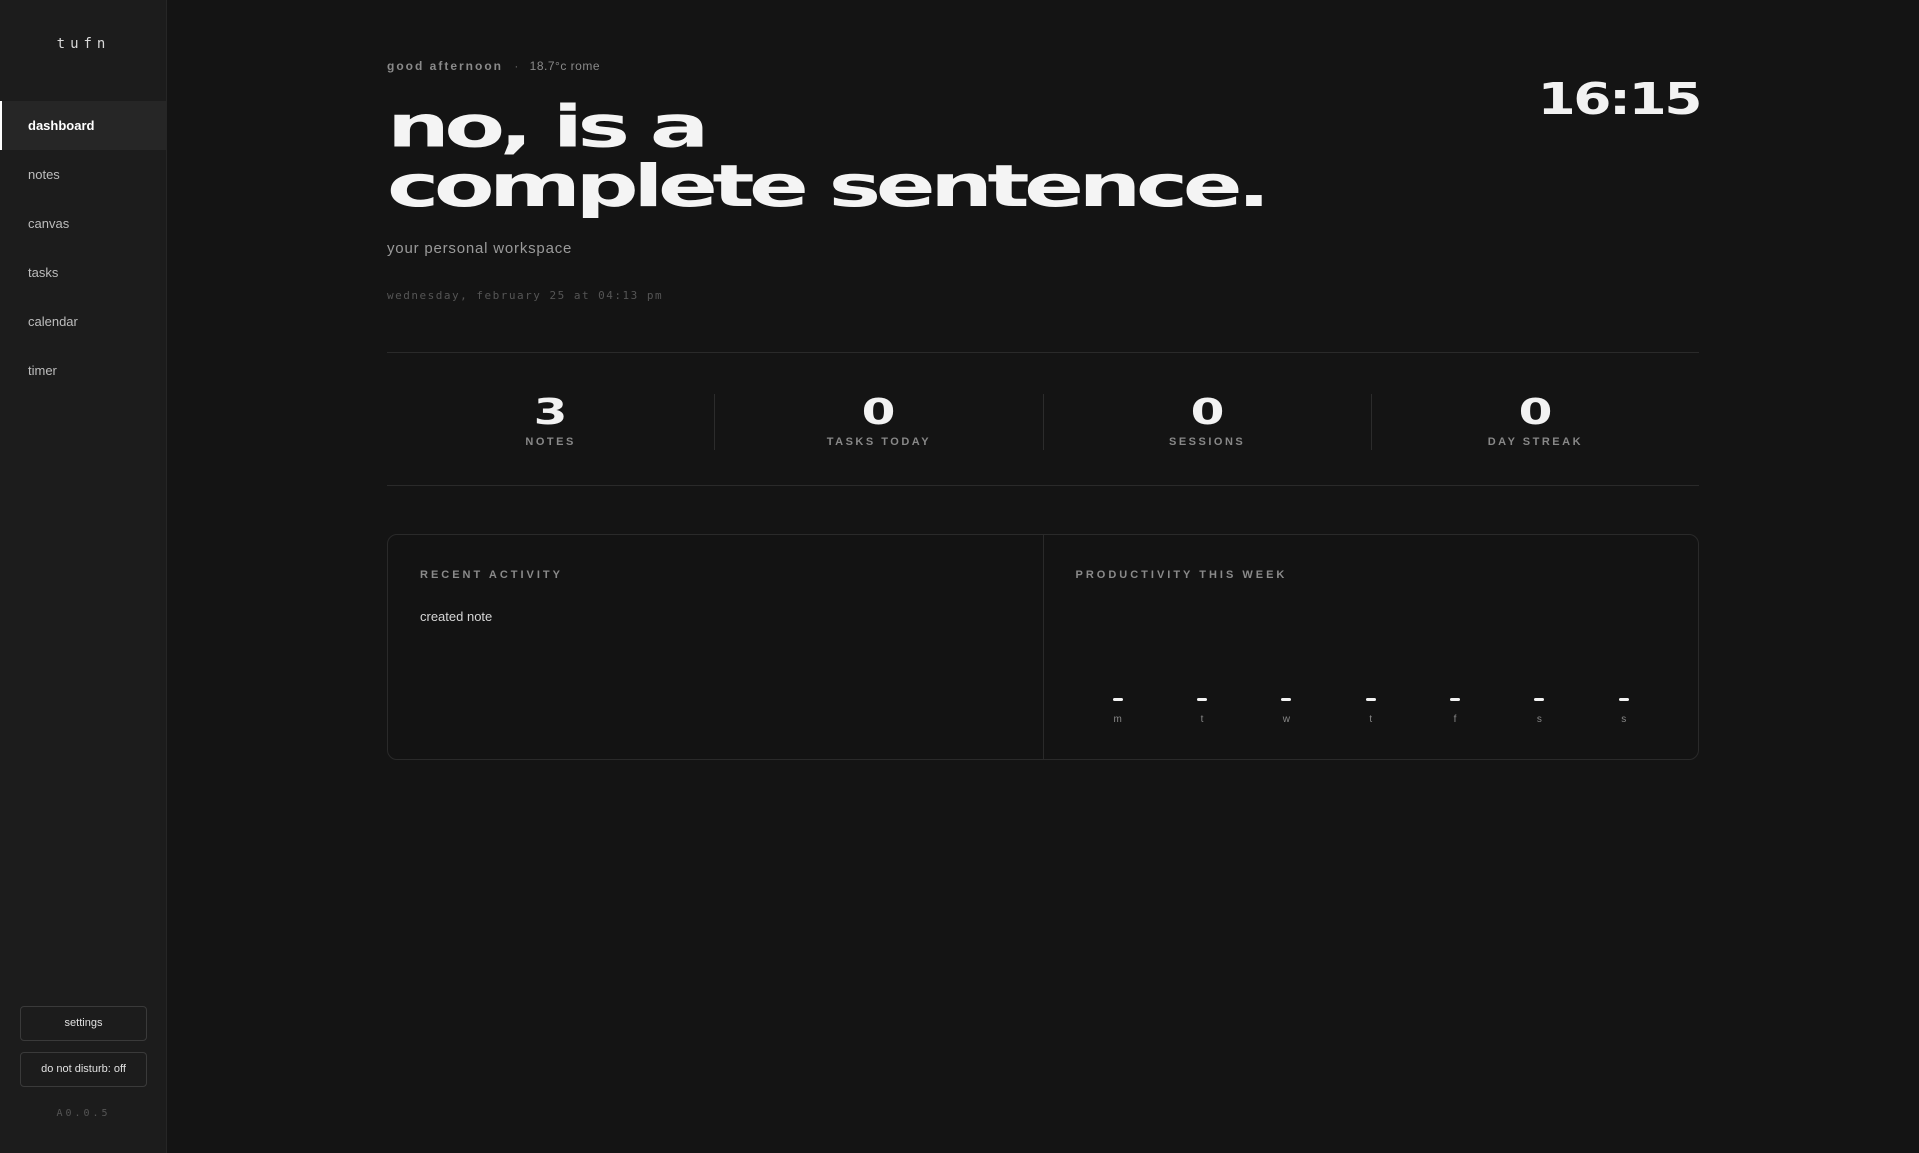 This screenshot has height=1153, width=1919. I want to click on datestamp: wednesday, february 25 at 04:13 pm, so click(525, 295).